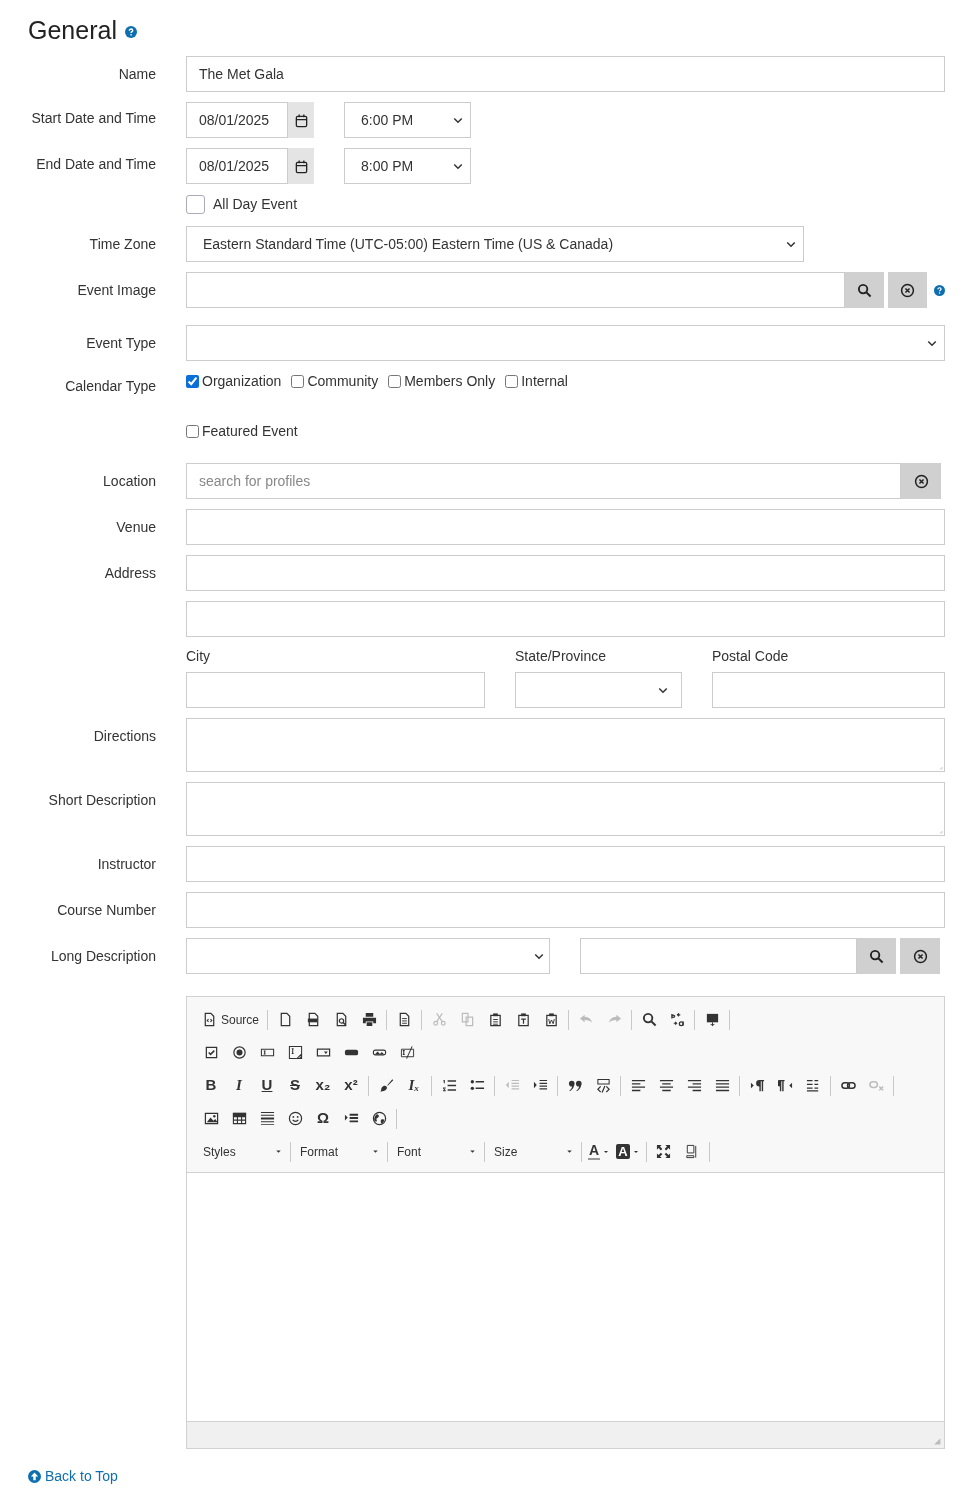  Describe the element at coordinates (121, 343) in the screenshot. I see `field-label: Event Type` at that location.